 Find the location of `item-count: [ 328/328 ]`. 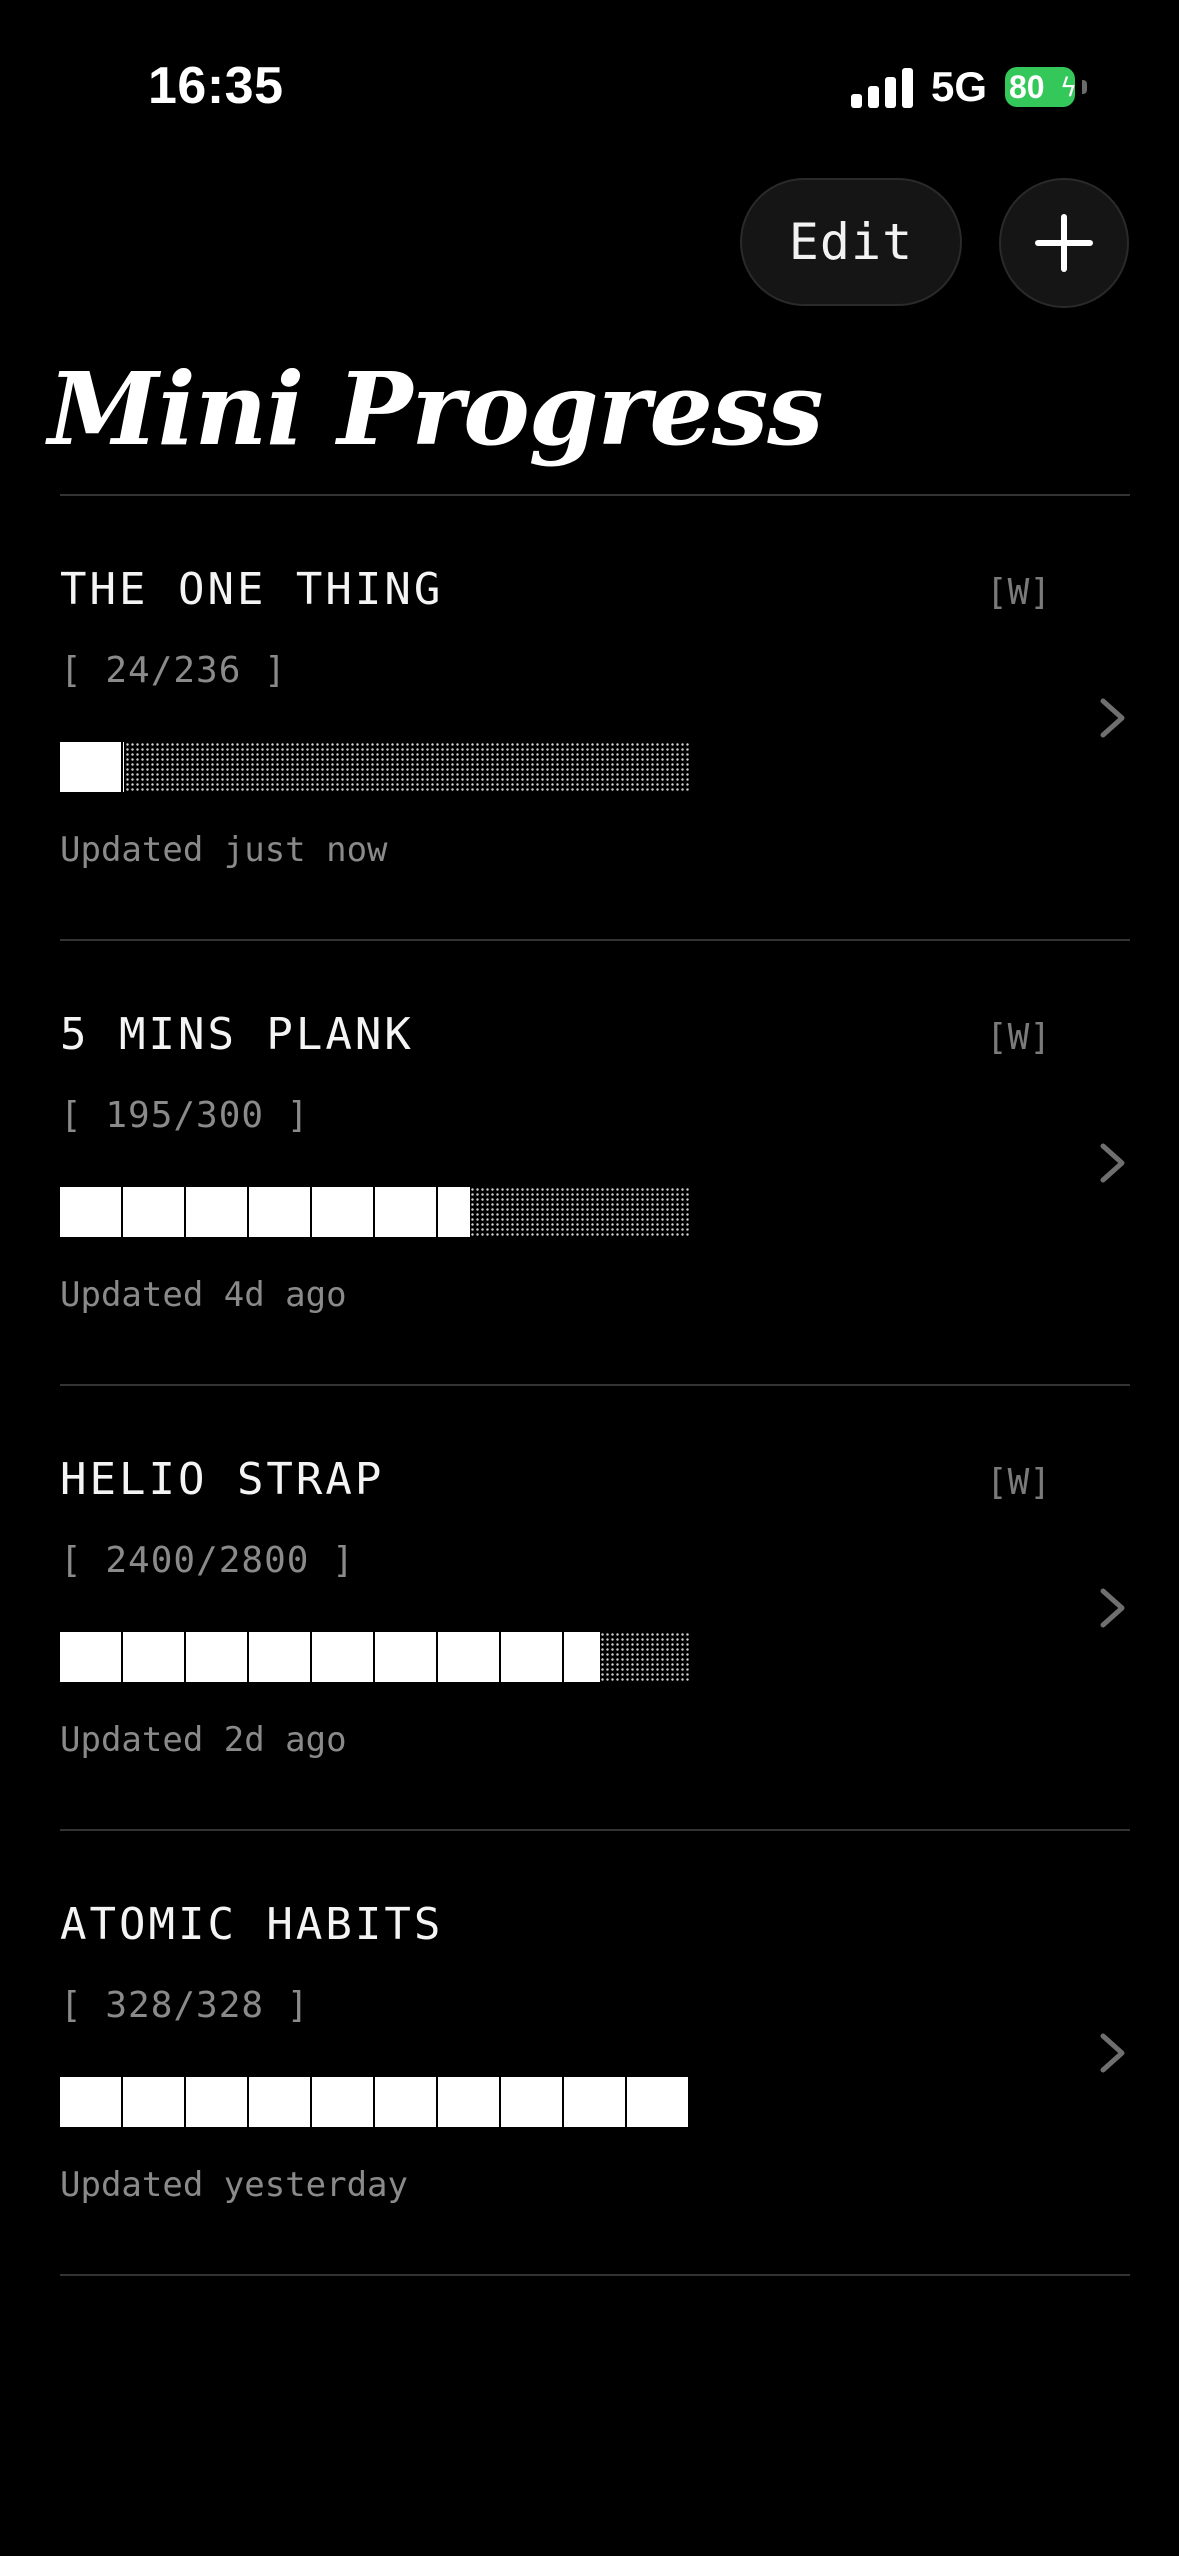

item-count: [ 328/328 ] is located at coordinates (185, 2005).